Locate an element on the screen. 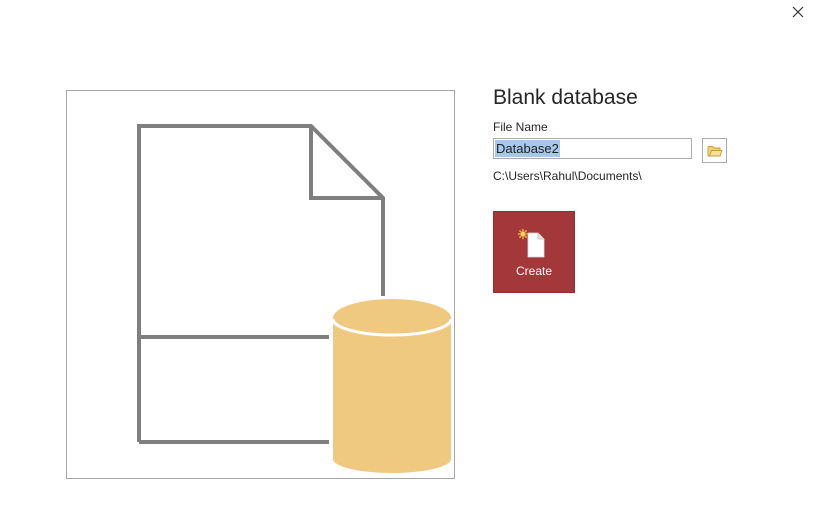  create-button: Create is located at coordinates (534, 252).